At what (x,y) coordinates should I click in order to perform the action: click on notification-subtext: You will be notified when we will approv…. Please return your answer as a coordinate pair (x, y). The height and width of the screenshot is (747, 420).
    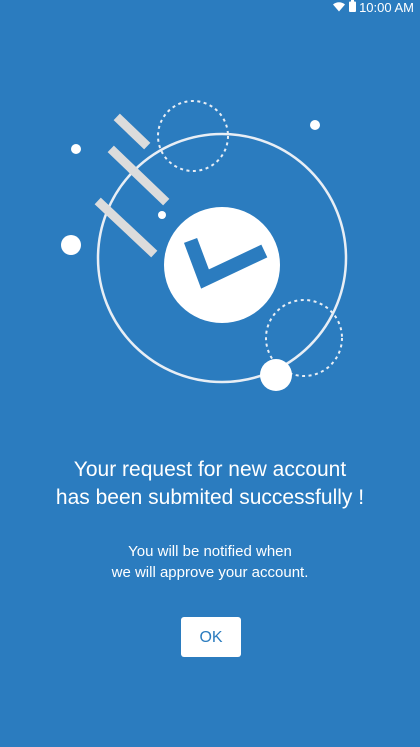
    Looking at the image, I should click on (210, 562).